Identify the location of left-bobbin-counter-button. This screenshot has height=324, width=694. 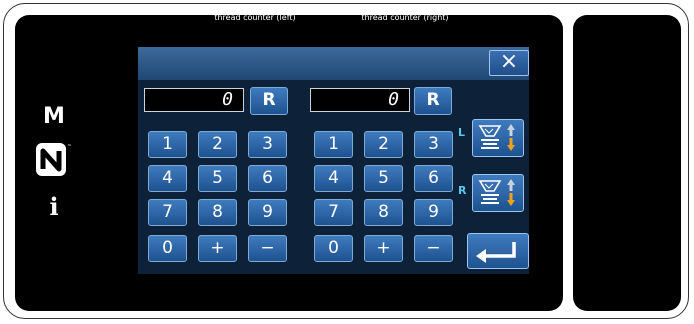
(498, 138).